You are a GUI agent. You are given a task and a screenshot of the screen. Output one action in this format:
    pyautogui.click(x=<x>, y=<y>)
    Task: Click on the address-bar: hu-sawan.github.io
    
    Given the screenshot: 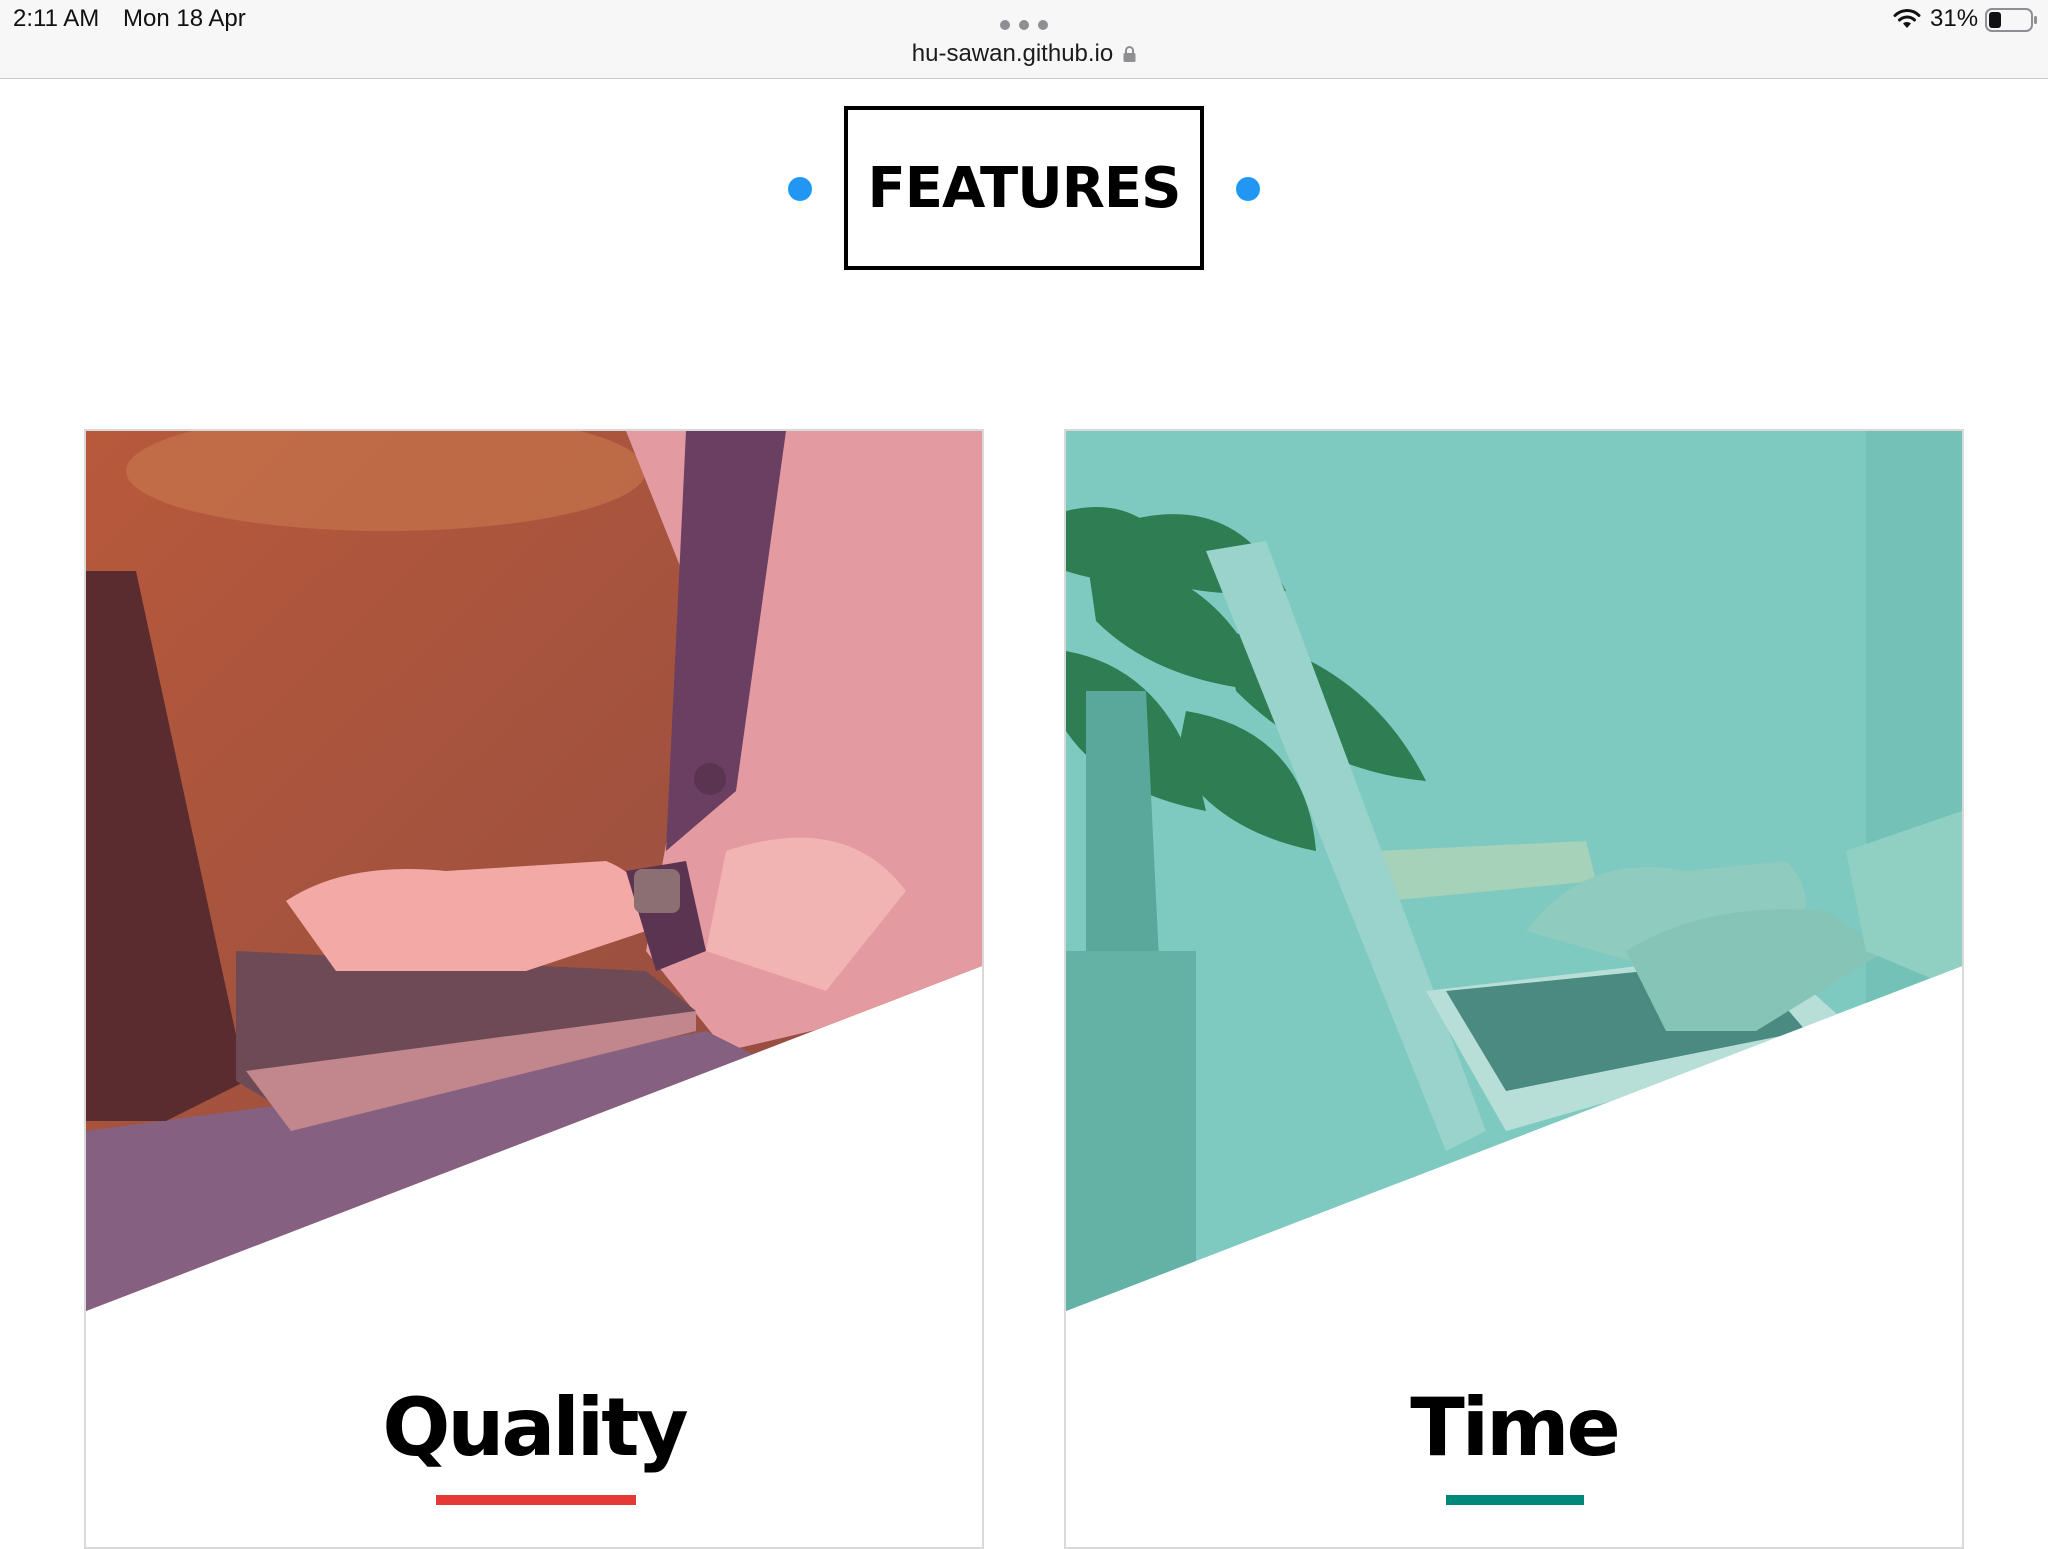 What is the action you would take?
    pyautogui.click(x=1024, y=54)
    